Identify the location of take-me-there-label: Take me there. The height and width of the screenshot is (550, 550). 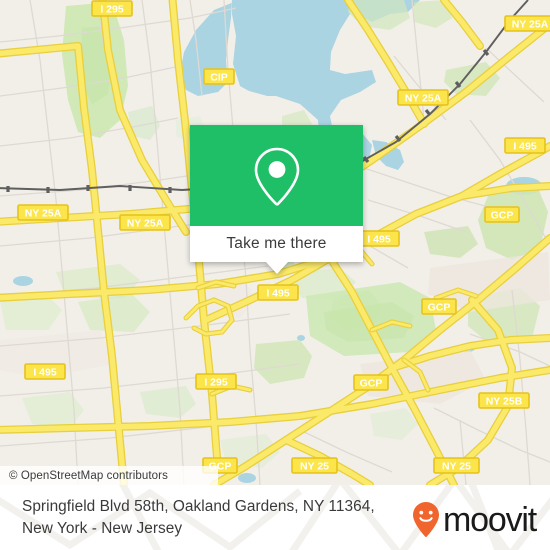
(276, 243).